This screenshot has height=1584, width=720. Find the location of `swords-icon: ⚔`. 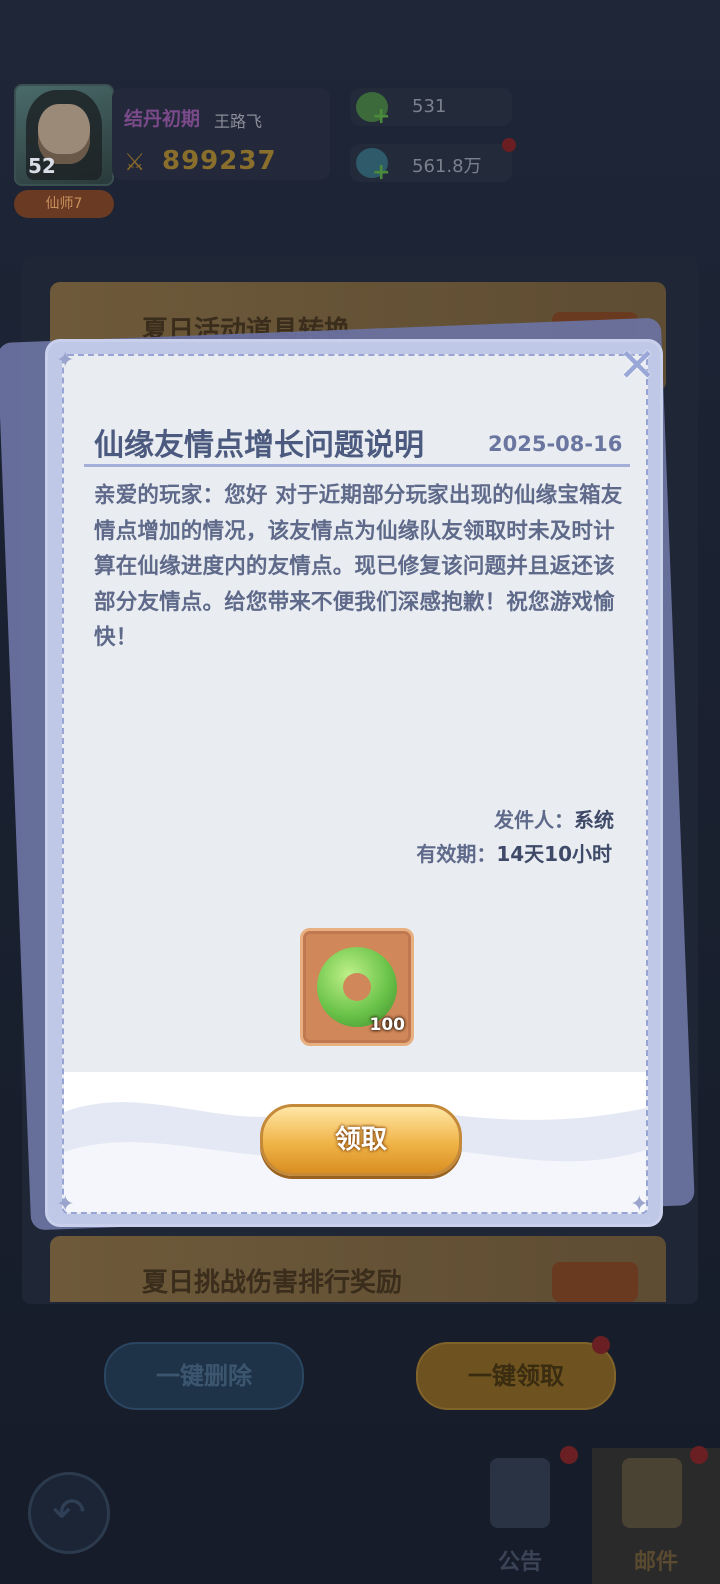

swords-icon: ⚔ is located at coordinates (135, 162).